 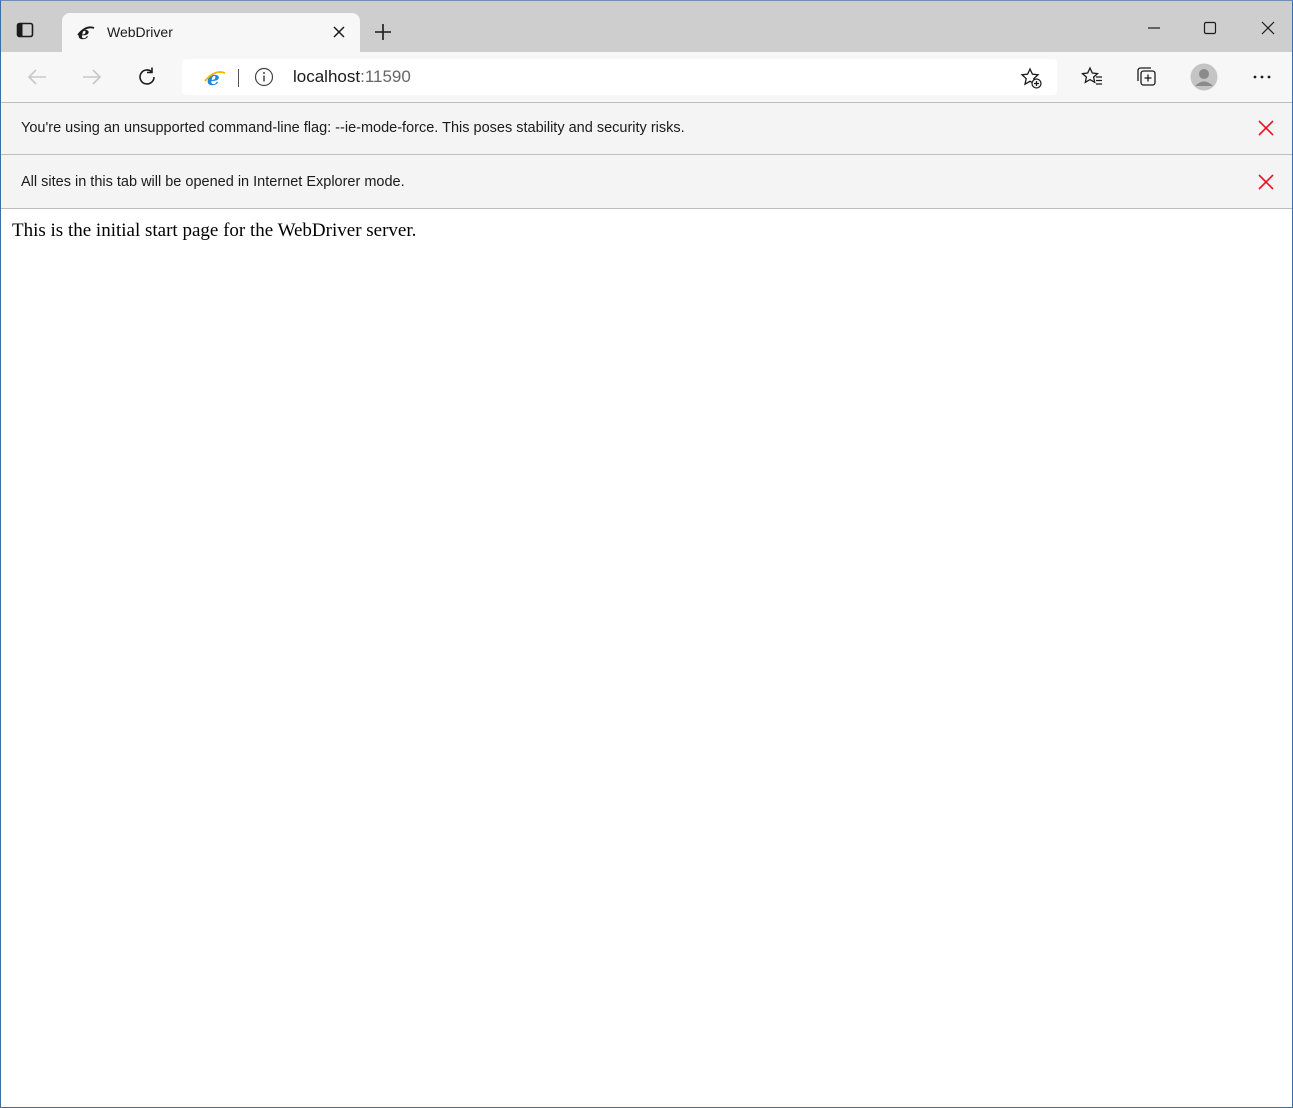 I want to click on refresh-button, so click(x=147, y=77).